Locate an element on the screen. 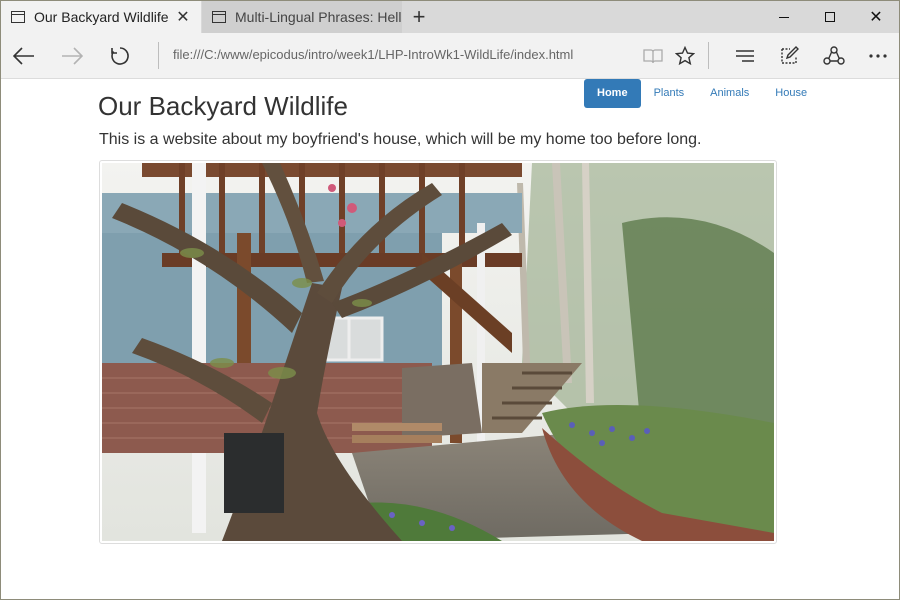 This screenshot has width=900, height=600. share-icon is located at coordinates (834, 55).